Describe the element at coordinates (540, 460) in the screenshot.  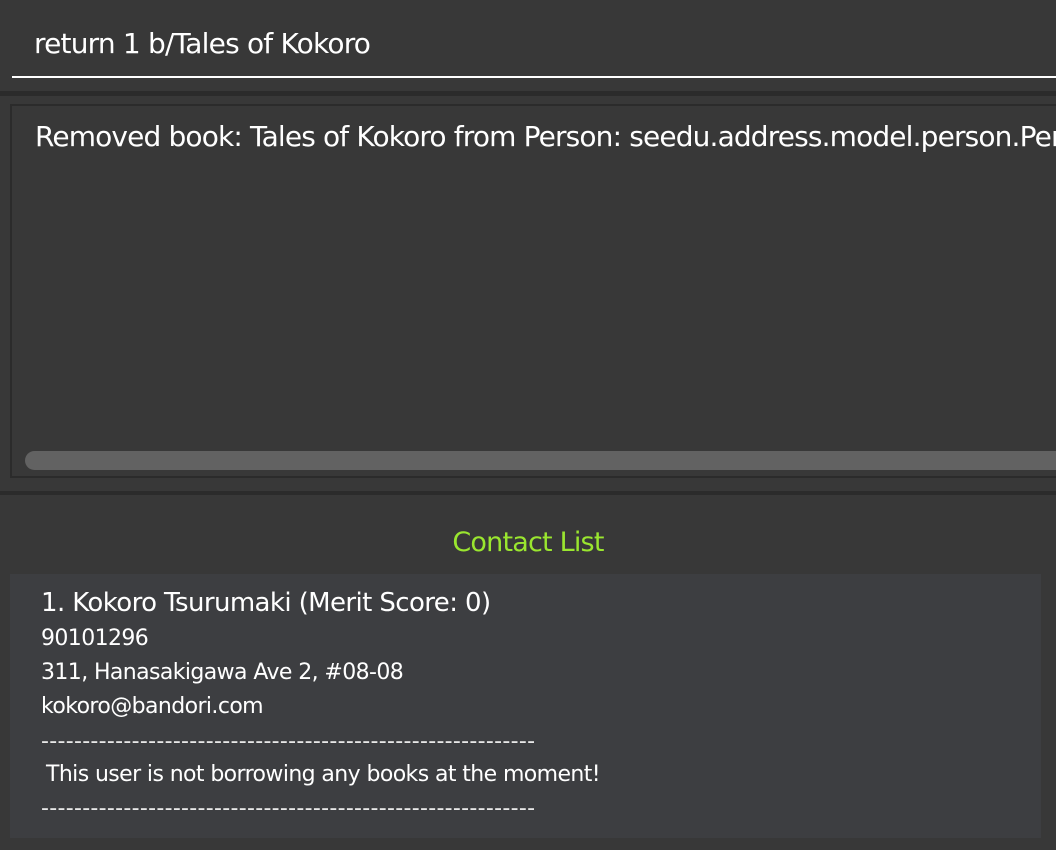
I see `horizontal-scrollbar` at that location.